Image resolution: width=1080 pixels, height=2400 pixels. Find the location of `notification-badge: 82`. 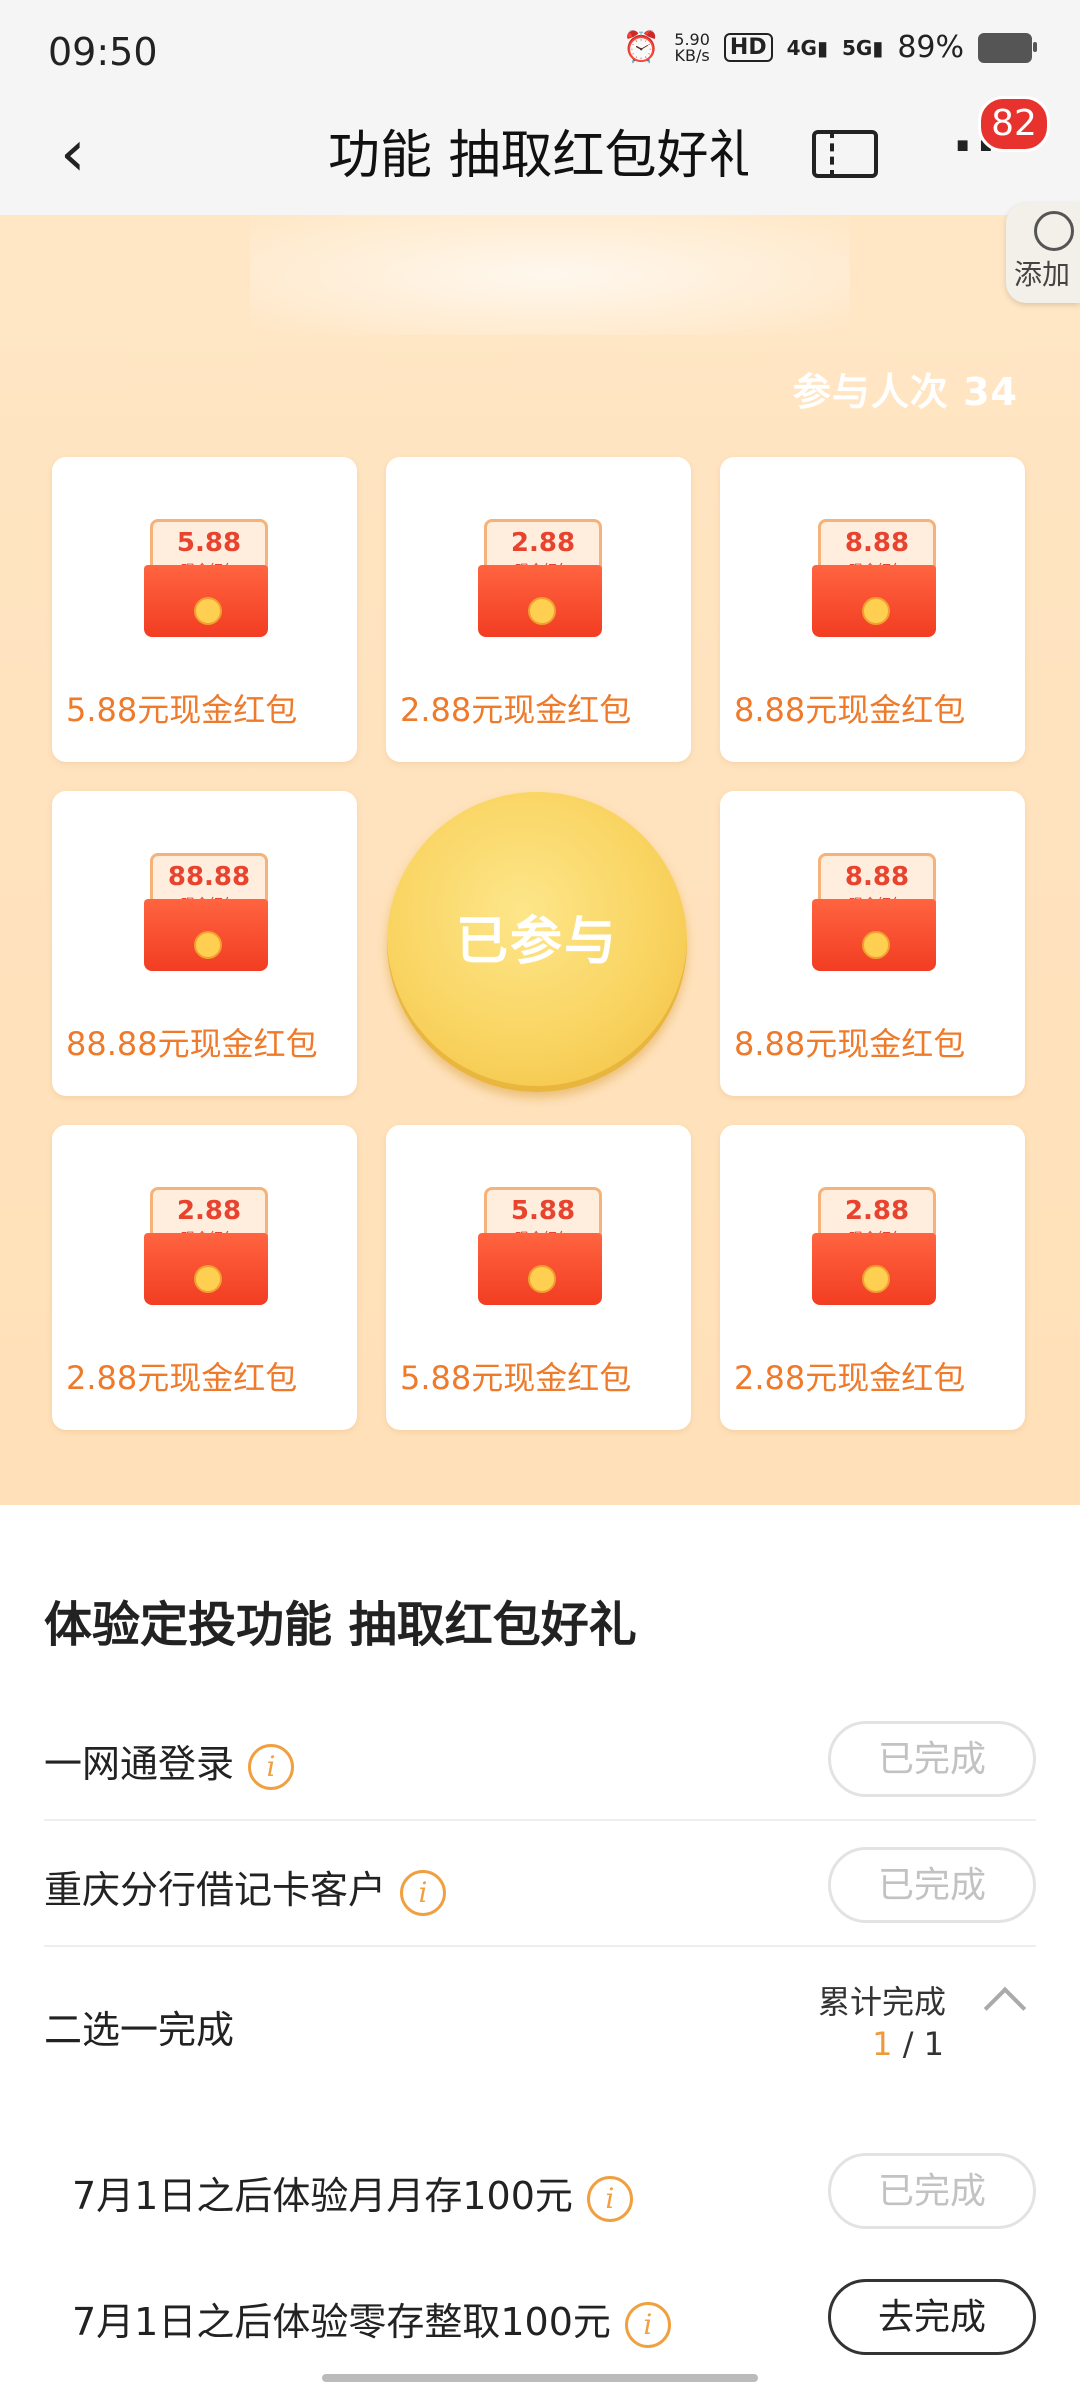

notification-badge: 82 is located at coordinates (1014, 124).